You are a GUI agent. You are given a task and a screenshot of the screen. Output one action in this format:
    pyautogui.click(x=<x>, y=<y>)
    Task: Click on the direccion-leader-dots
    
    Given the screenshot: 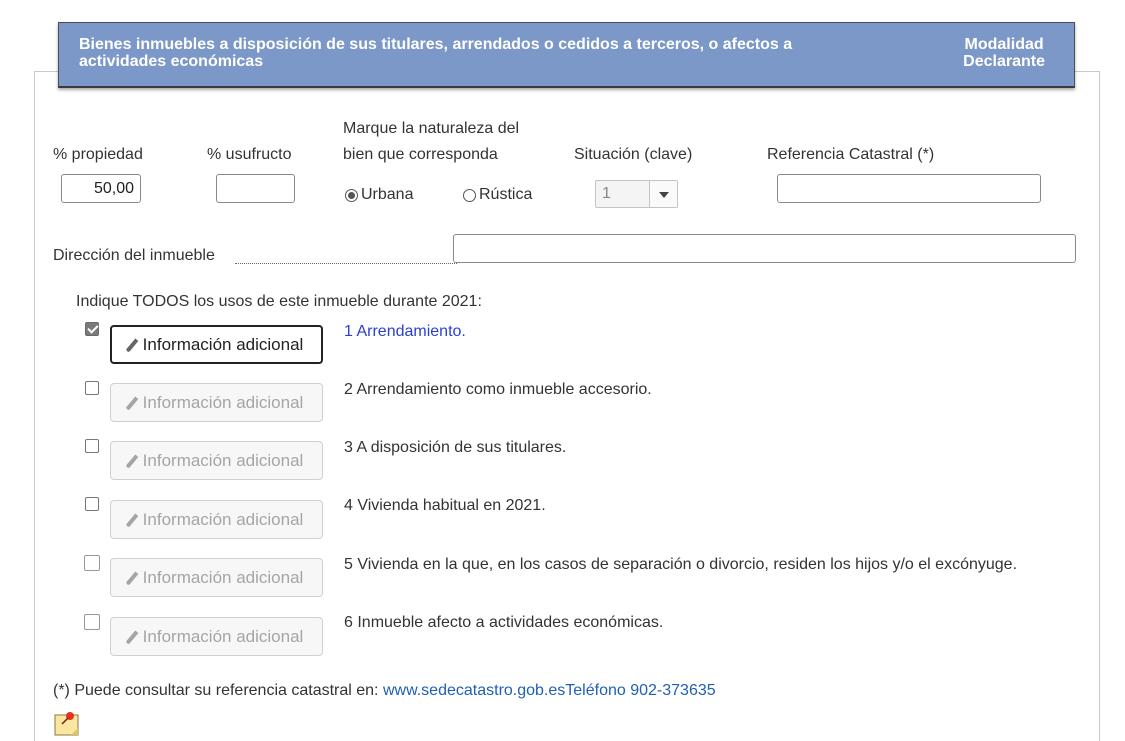 What is the action you would take?
    pyautogui.click(x=346, y=263)
    